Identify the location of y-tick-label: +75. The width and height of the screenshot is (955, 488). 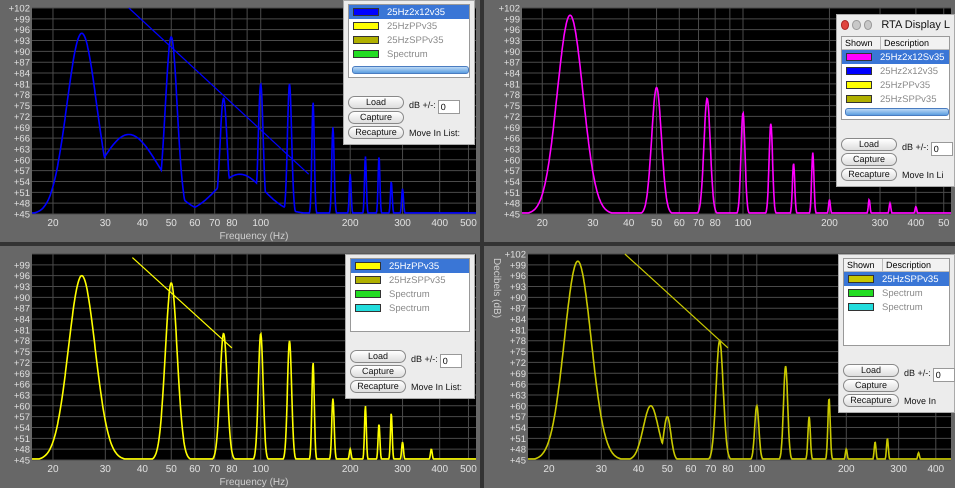
(22, 106).